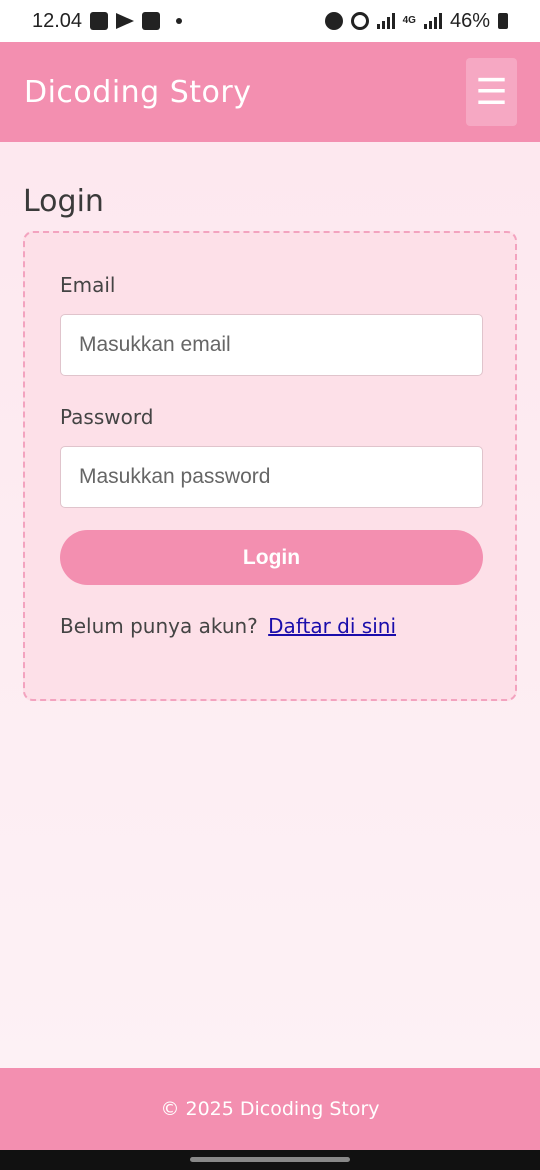  I want to click on status-right: 4G 46%, so click(416, 21).